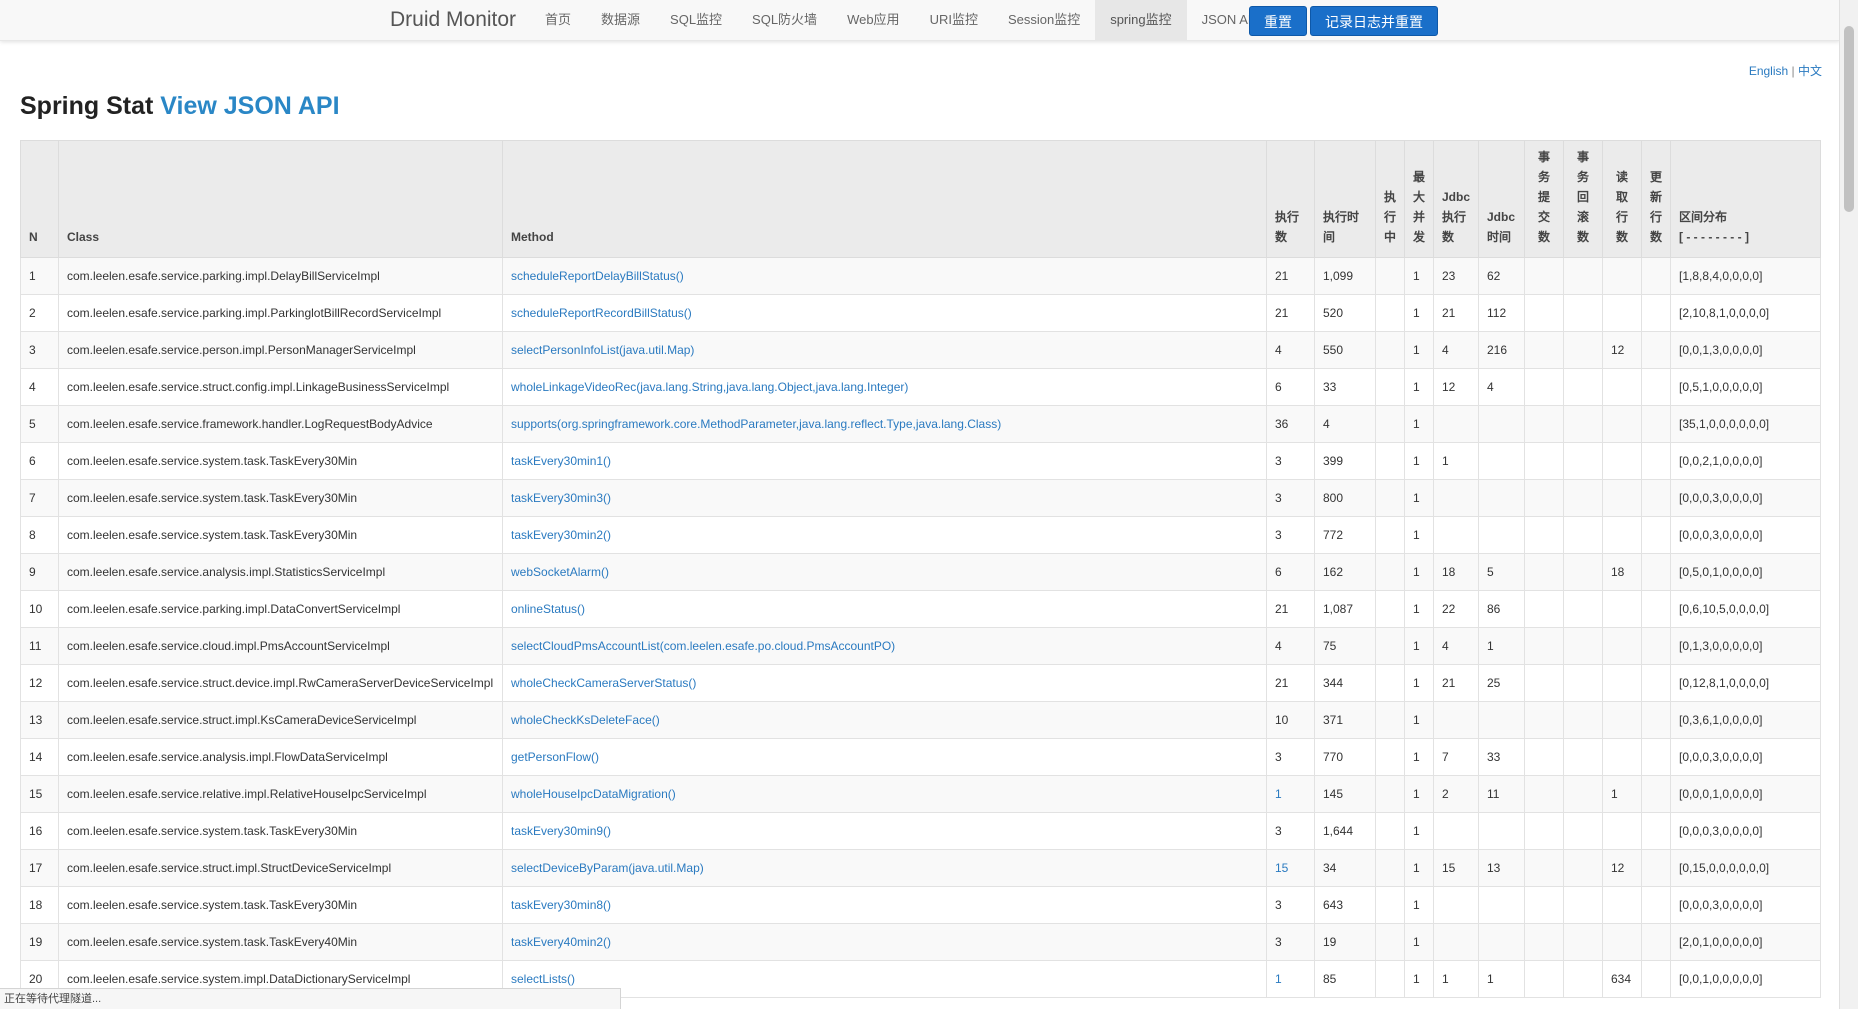 The width and height of the screenshot is (1858, 1009). Describe the element at coordinates (1768, 71) in the screenshot. I see `lang-english-link: English` at that location.